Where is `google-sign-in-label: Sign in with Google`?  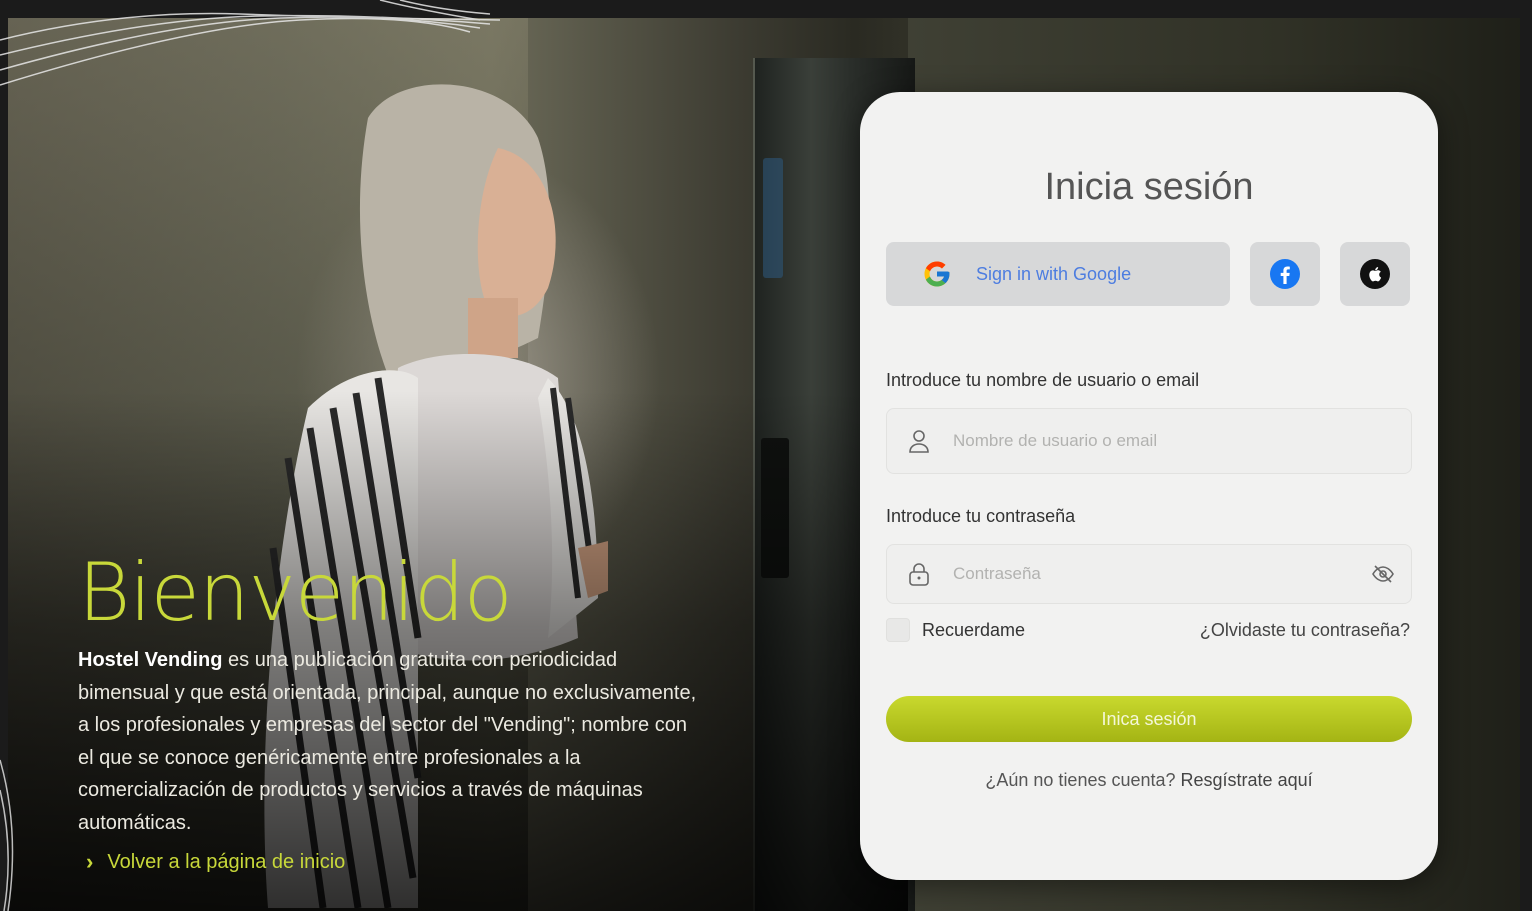
google-sign-in-label: Sign in with Google is located at coordinates (1054, 273).